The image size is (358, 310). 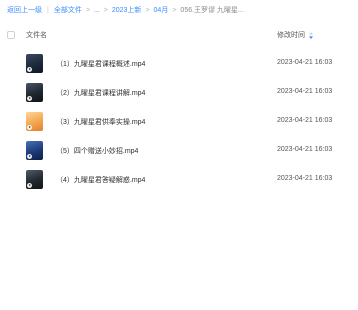 What do you see at coordinates (179, 64) in the screenshot?
I see `table-row: （1）九曜星君课程概述.mp4 2023-04-21 16:03` at bounding box center [179, 64].